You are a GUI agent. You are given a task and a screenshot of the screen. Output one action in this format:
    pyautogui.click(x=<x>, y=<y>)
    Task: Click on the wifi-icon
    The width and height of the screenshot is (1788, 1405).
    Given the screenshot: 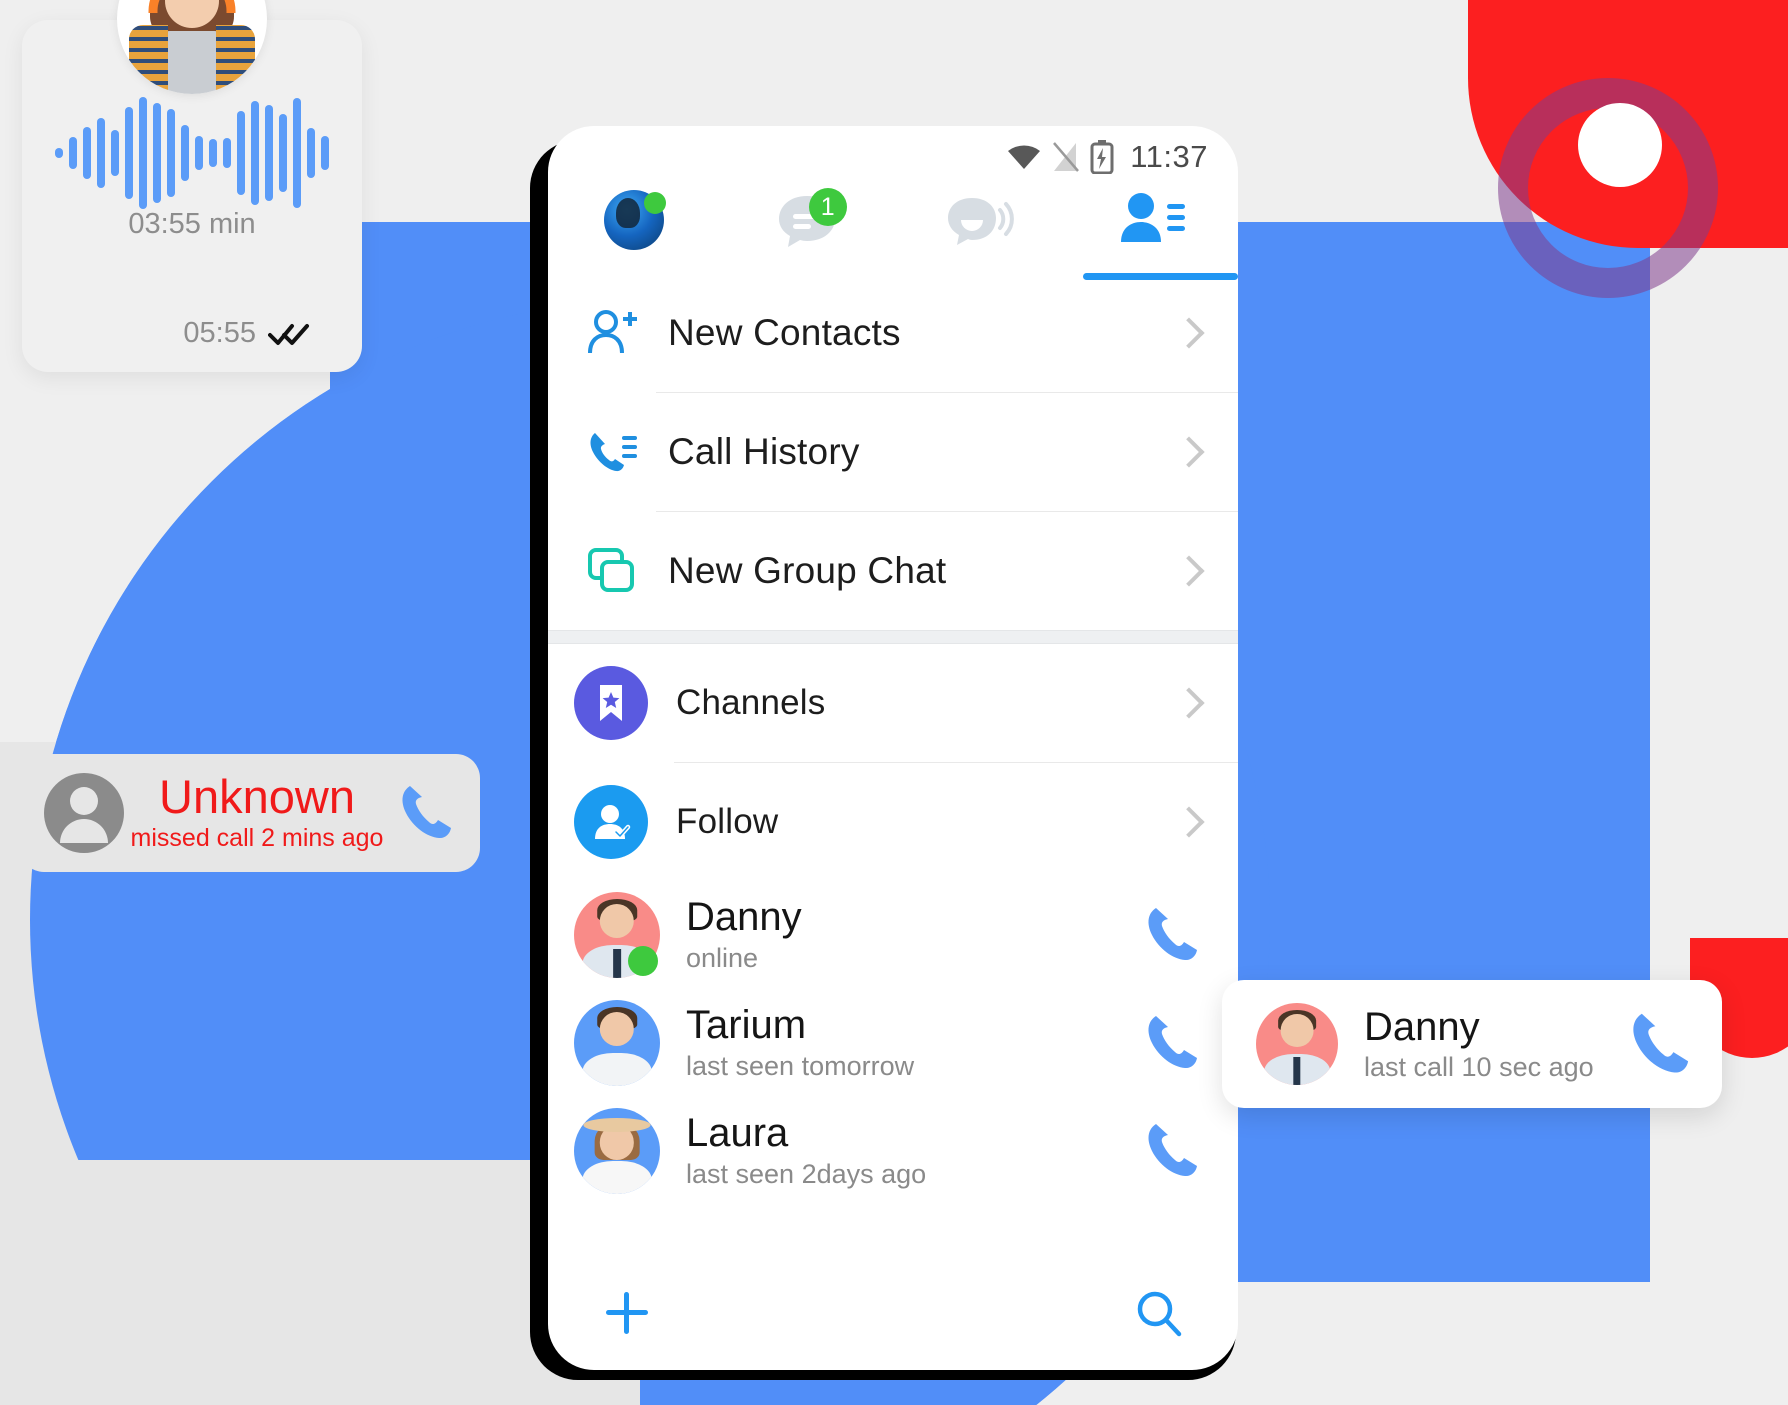 What is the action you would take?
    pyautogui.click(x=1024, y=157)
    